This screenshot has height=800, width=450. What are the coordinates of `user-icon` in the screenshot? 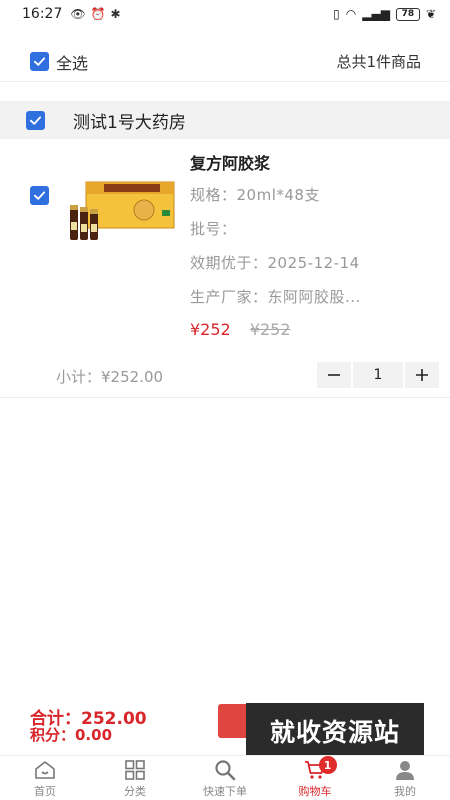 It's located at (405, 770).